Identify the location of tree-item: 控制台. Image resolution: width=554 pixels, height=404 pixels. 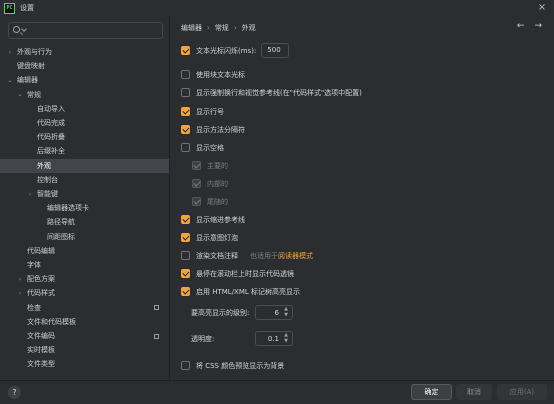
(84, 180).